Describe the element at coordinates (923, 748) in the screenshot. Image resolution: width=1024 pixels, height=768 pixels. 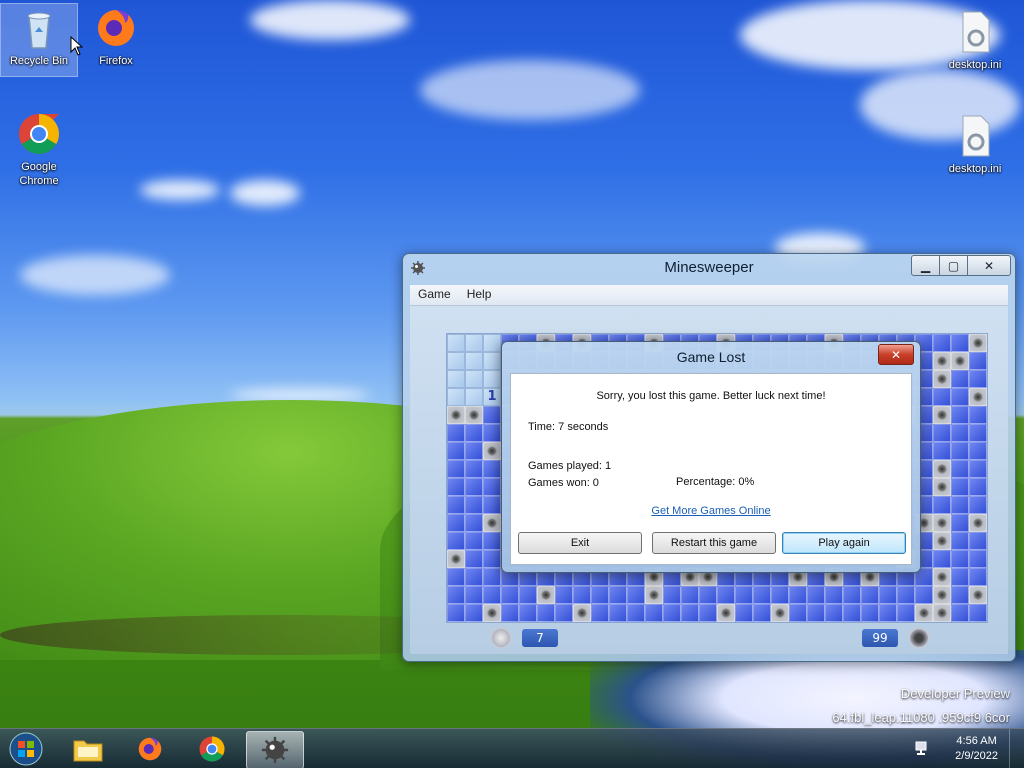
I see `network-icon` at that location.